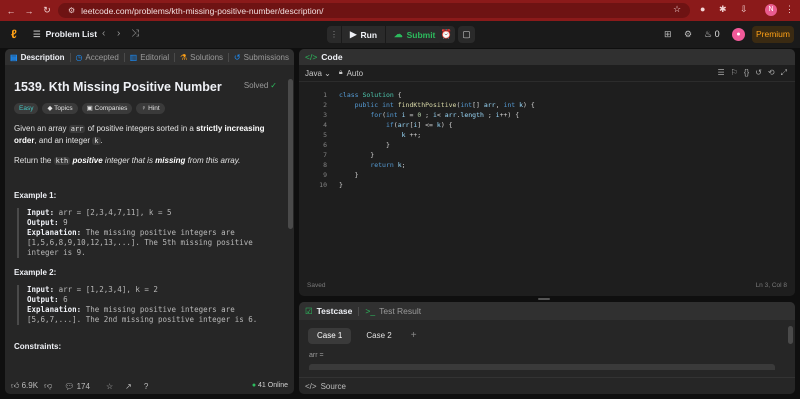 The image size is (800, 399). Describe the element at coordinates (154, 108) in the screenshot. I see `hint-label: Hint` at that location.